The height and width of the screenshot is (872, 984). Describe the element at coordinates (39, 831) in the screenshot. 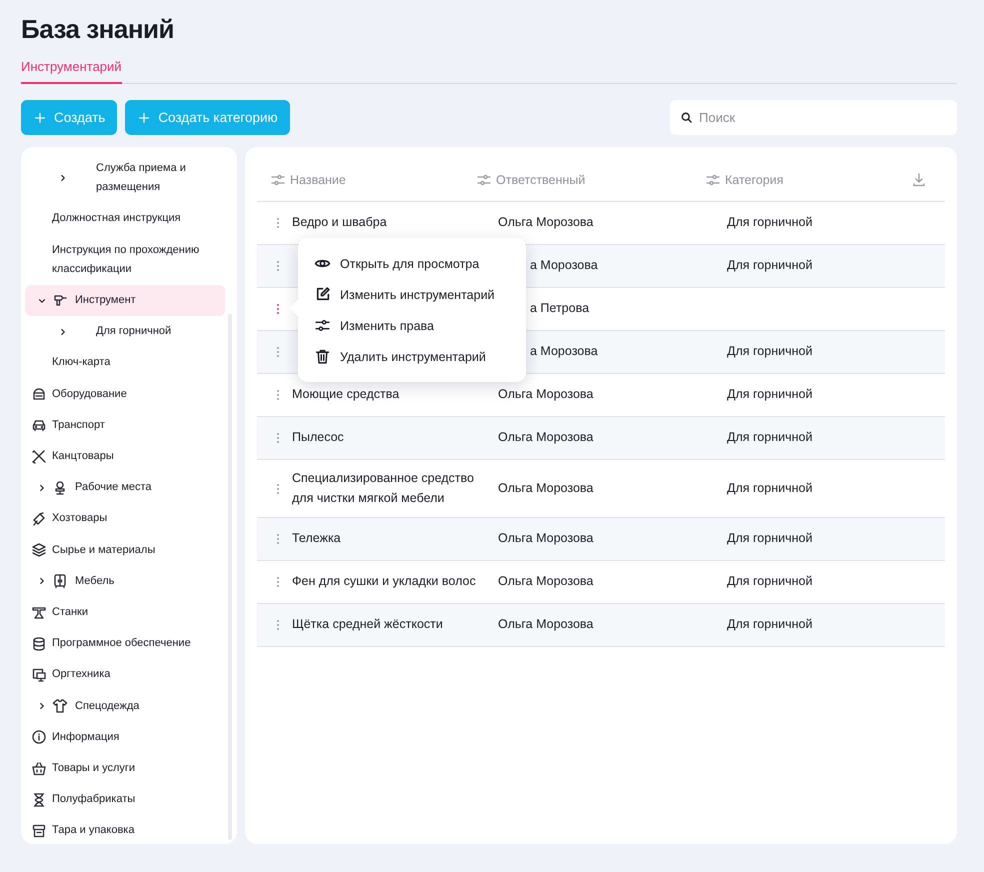

I see `box-icon` at that location.